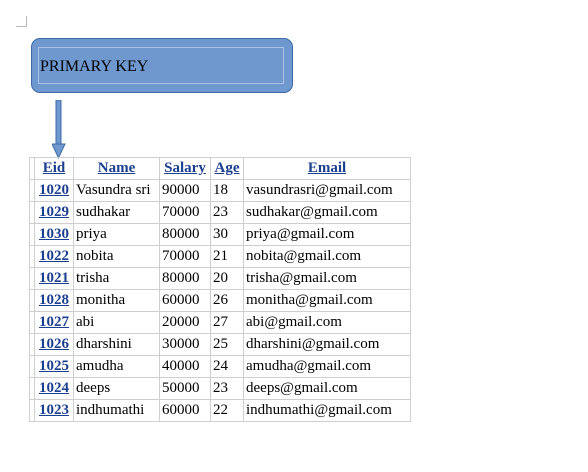  I want to click on cell-name: nobita, so click(116, 256).